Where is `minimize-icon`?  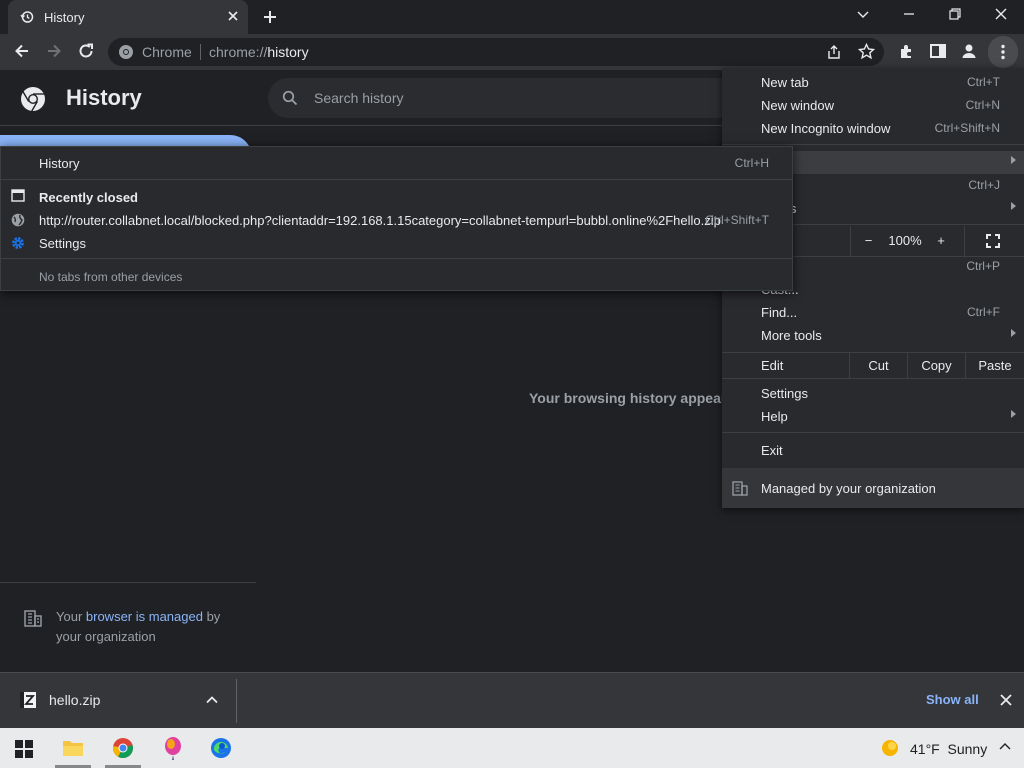
minimize-icon is located at coordinates (909, 14).